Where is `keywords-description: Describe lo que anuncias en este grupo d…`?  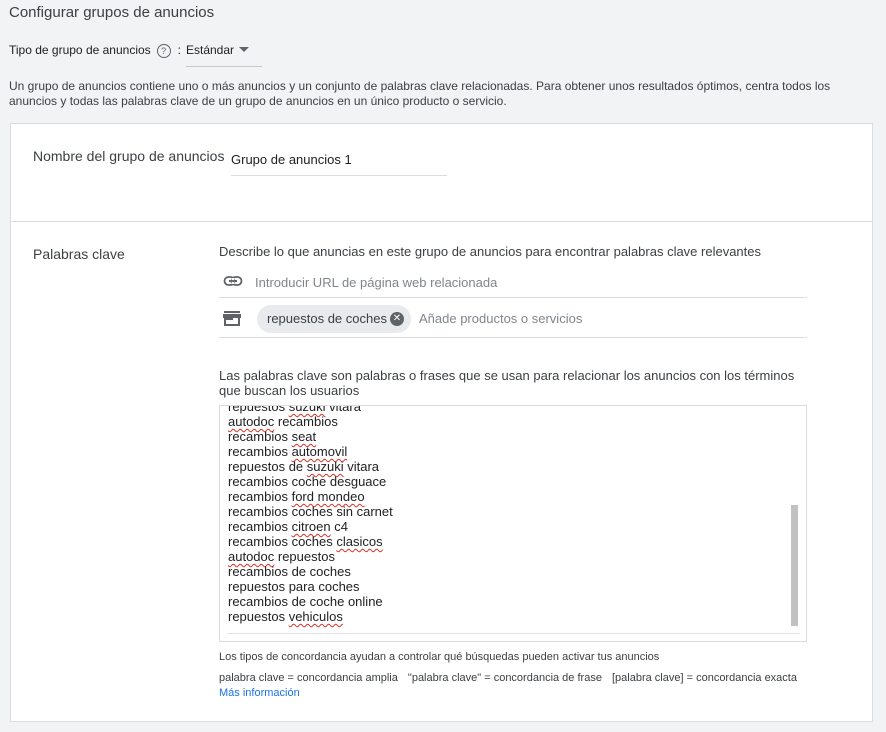 keywords-description: Describe lo que anuncias en este grupo d… is located at coordinates (490, 251).